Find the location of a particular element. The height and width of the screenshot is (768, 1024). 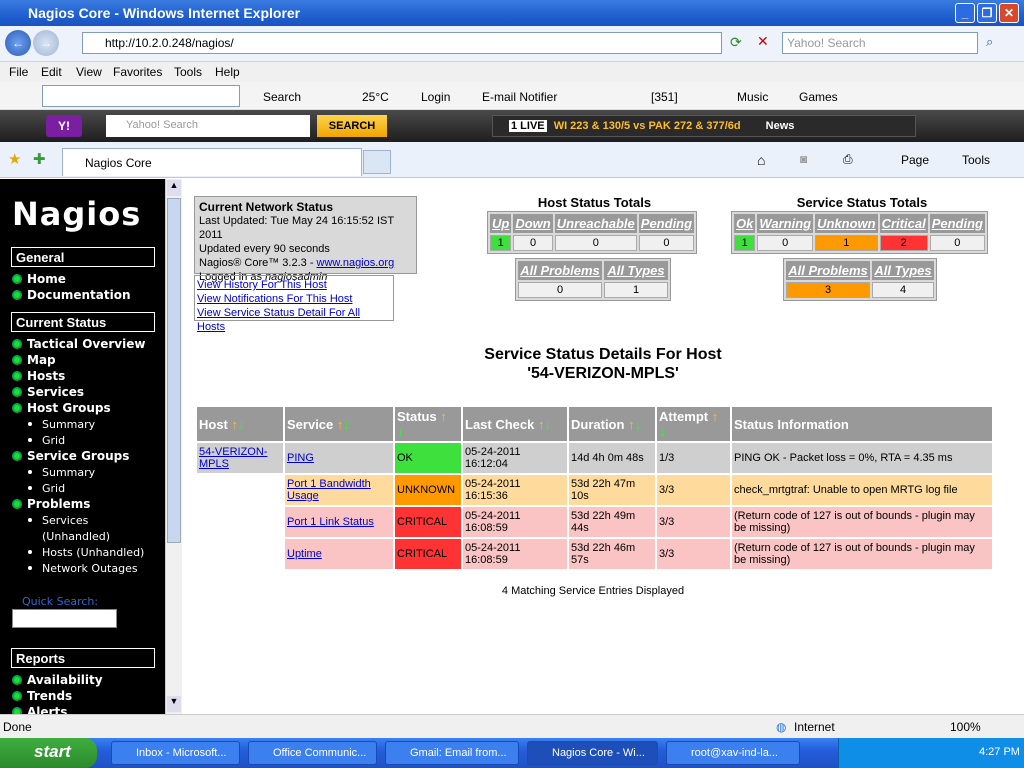

scroll-down-icon: ▼ is located at coordinates (174, 704).